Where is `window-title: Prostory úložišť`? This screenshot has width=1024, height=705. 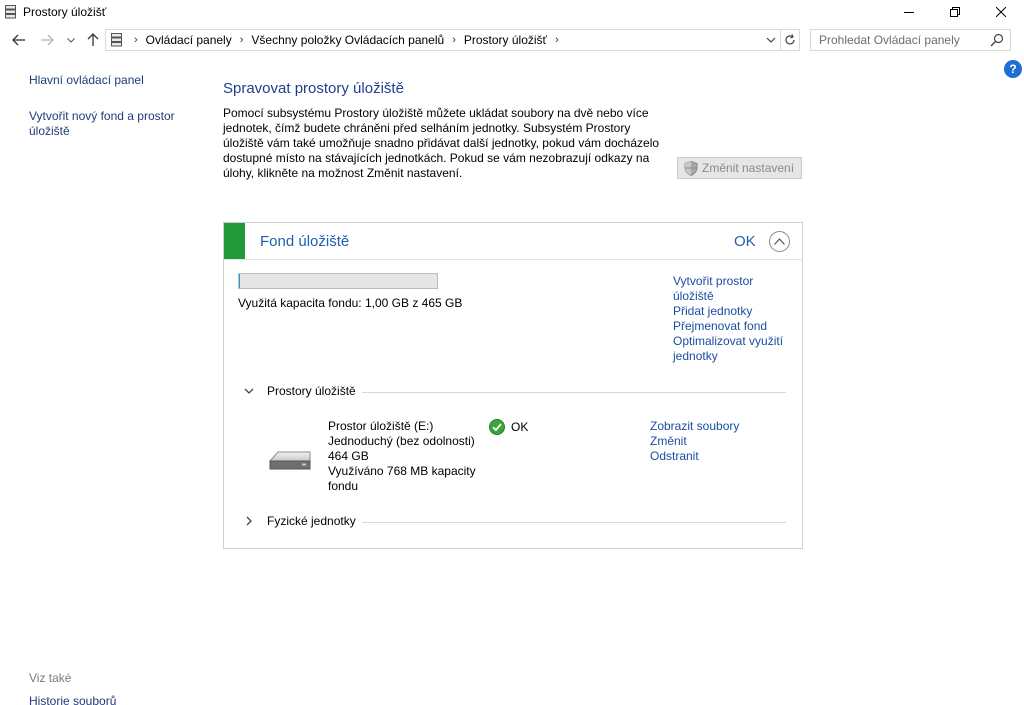 window-title: Prostory úložišť is located at coordinates (65, 12).